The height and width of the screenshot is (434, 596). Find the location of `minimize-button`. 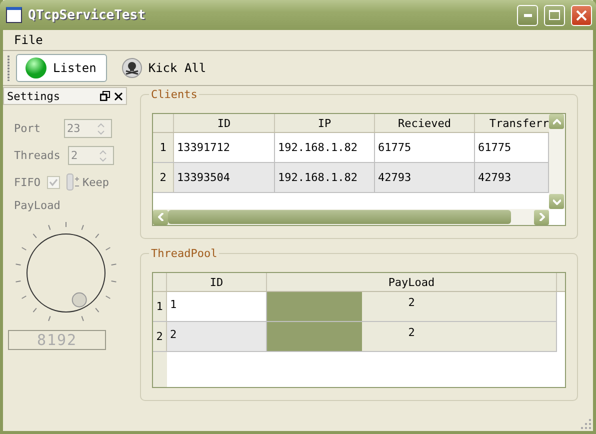

minimize-button is located at coordinates (527, 15).